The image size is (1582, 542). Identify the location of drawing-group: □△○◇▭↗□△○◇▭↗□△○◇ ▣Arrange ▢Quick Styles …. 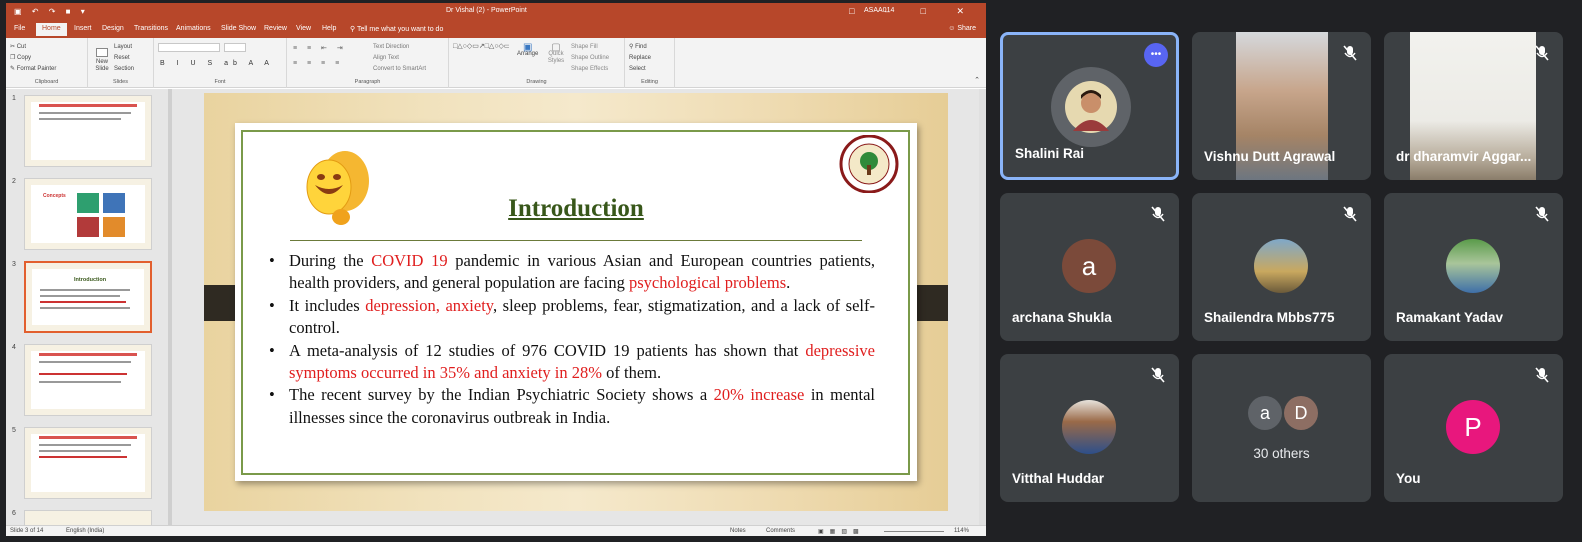
(537, 63).